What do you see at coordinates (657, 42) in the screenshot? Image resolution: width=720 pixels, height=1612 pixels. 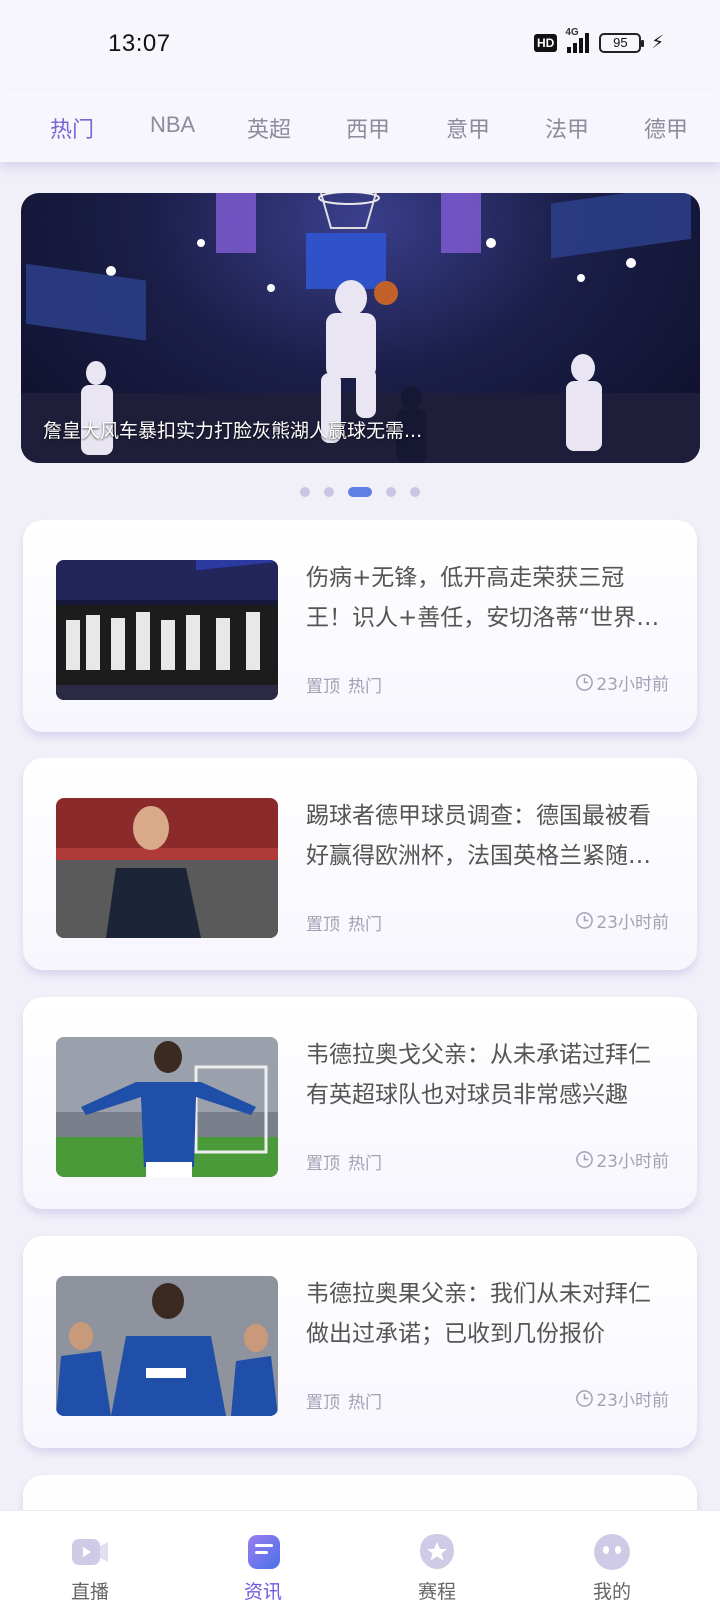 I see `charging-icon: ⚡` at bounding box center [657, 42].